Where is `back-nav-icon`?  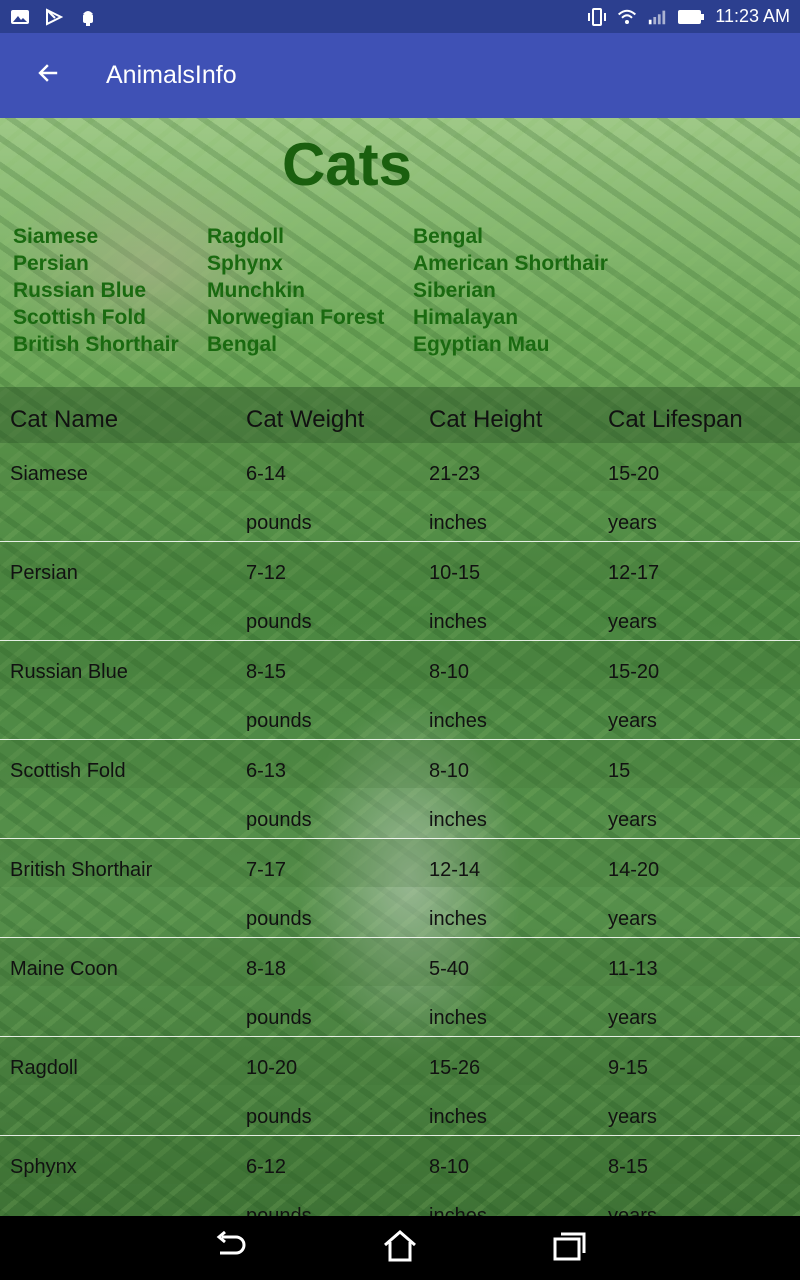
back-nav-icon is located at coordinates (230, 1248).